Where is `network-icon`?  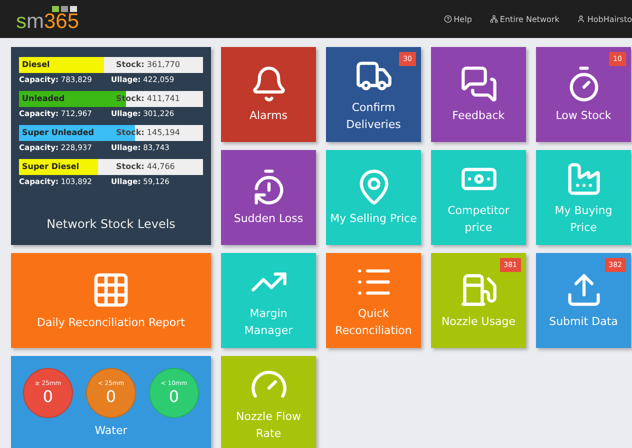
network-icon is located at coordinates (494, 19).